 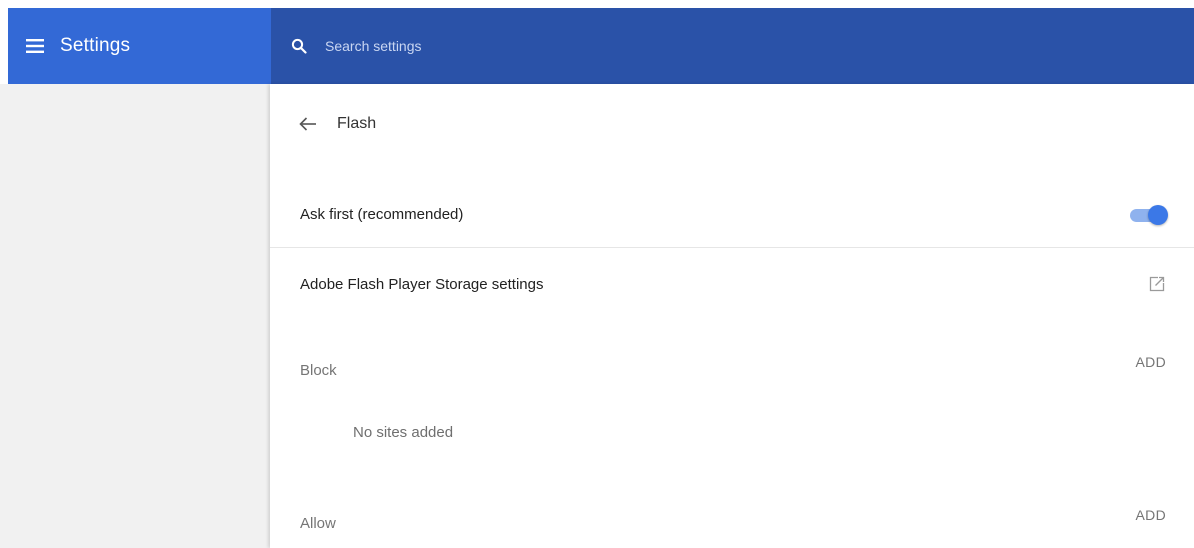 I want to click on search-input, so click(x=735, y=46).